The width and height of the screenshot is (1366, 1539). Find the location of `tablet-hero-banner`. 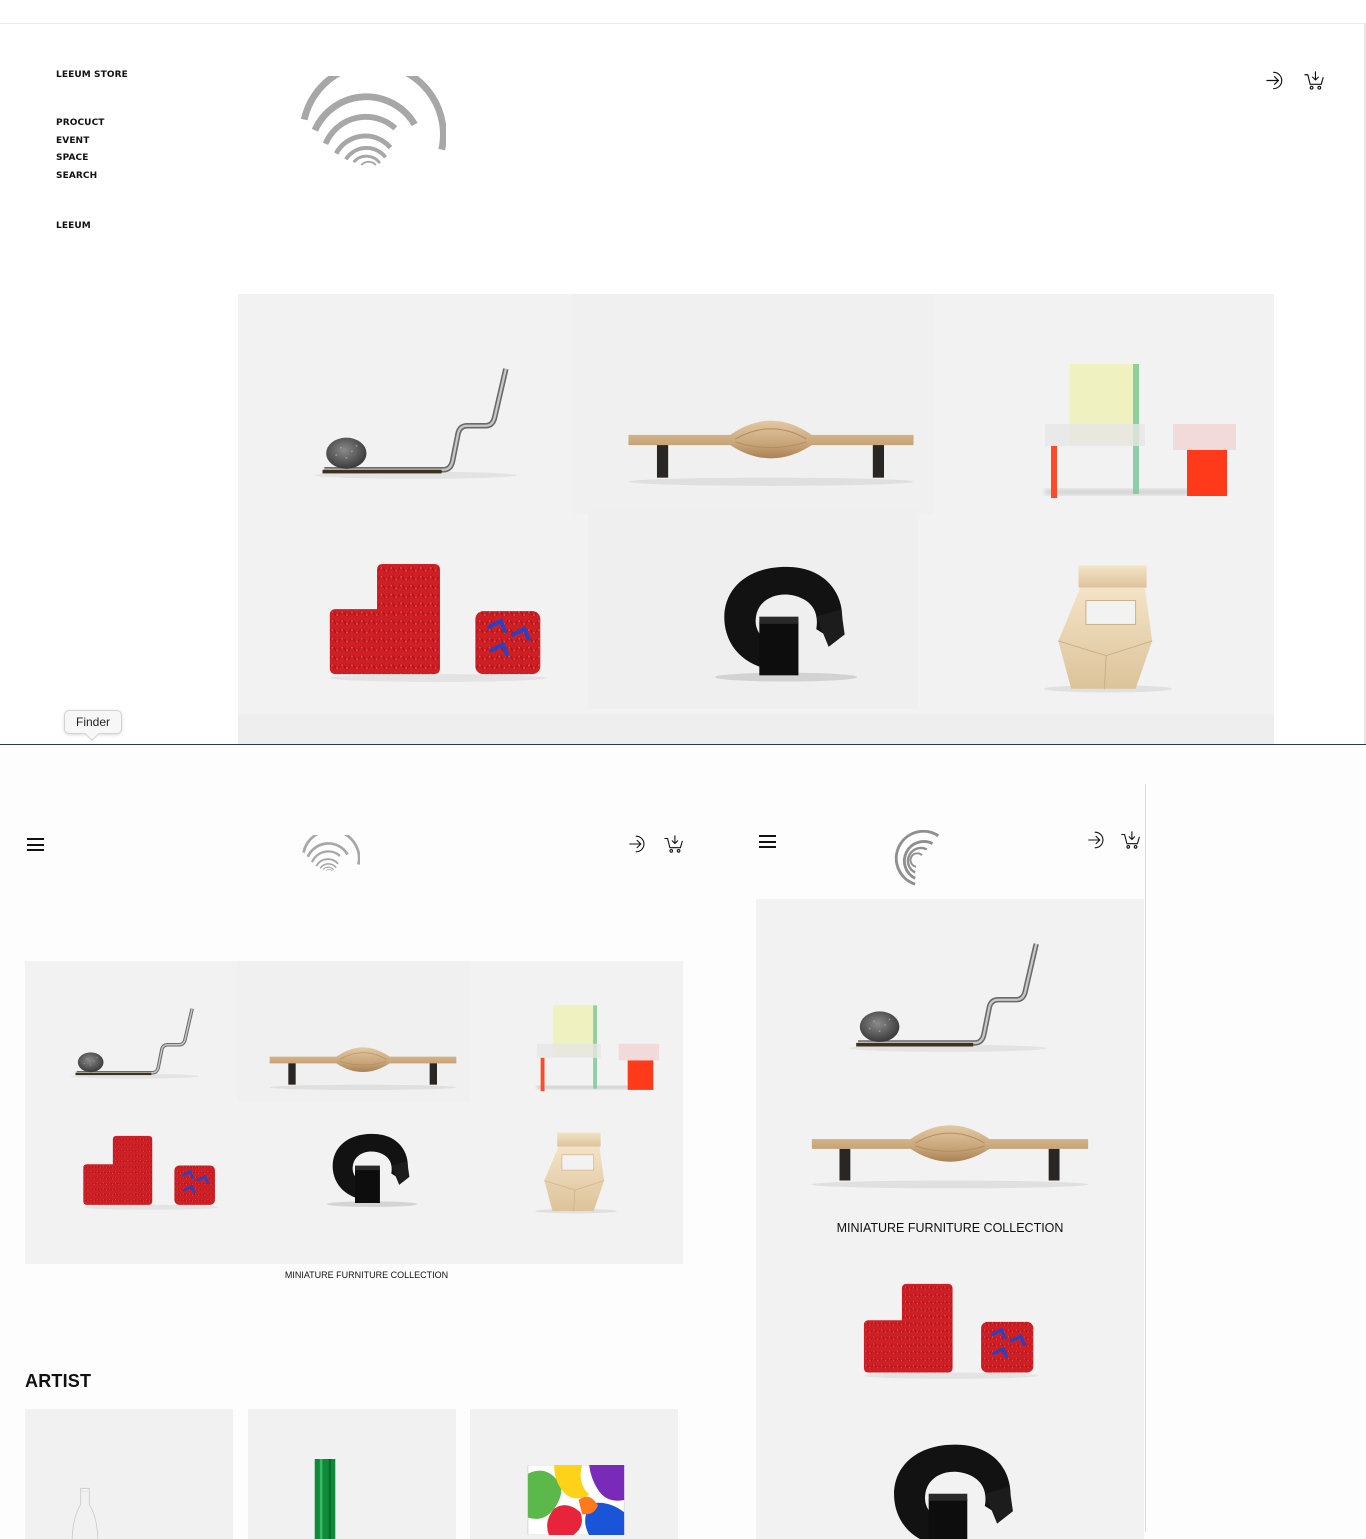

tablet-hero-banner is located at coordinates (354, 1112).